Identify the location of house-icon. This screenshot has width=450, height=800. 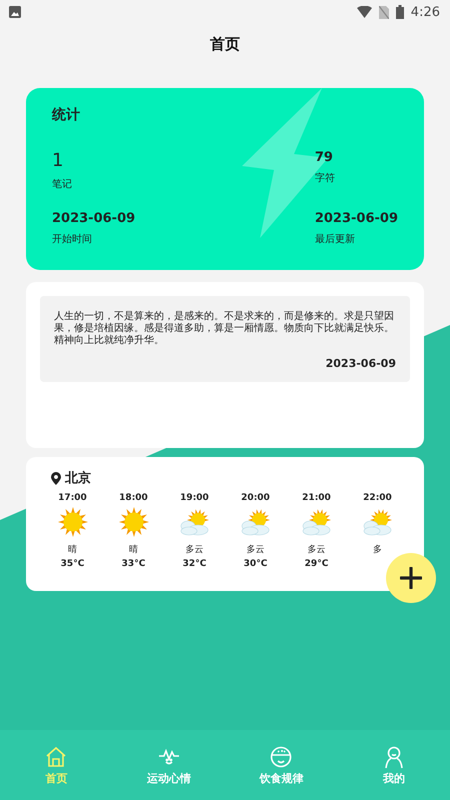
(56, 756).